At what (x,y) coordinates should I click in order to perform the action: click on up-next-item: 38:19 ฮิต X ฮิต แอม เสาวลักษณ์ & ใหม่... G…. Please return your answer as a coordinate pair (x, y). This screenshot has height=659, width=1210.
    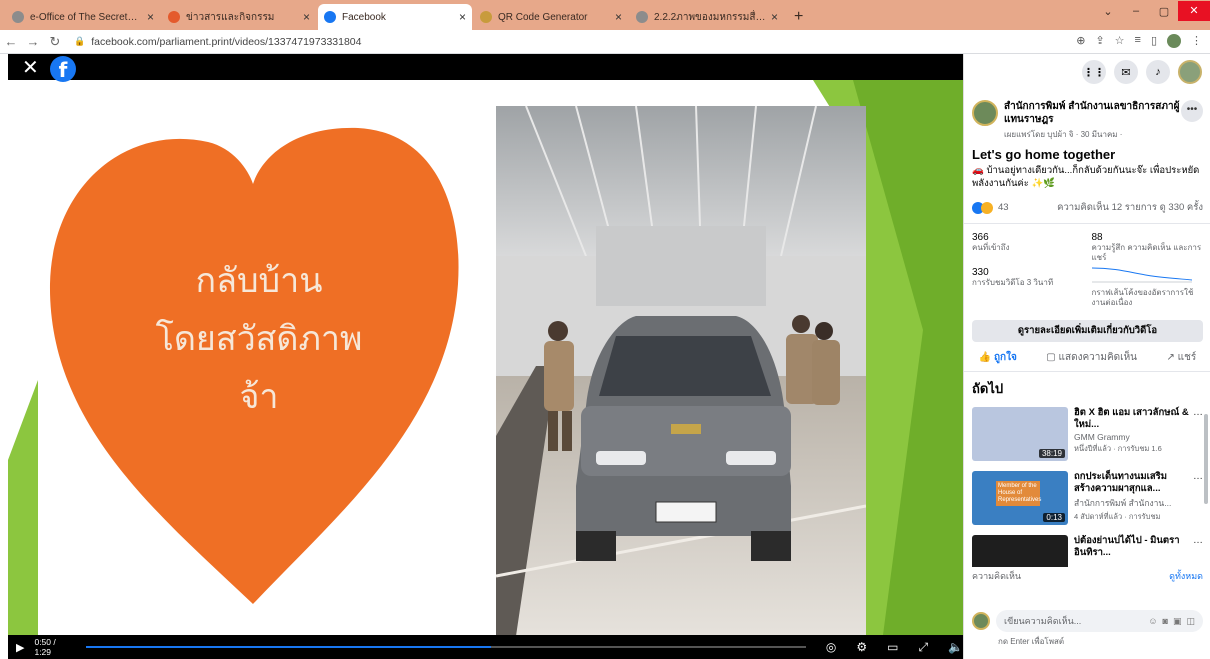
    Looking at the image, I should click on (1087, 434).